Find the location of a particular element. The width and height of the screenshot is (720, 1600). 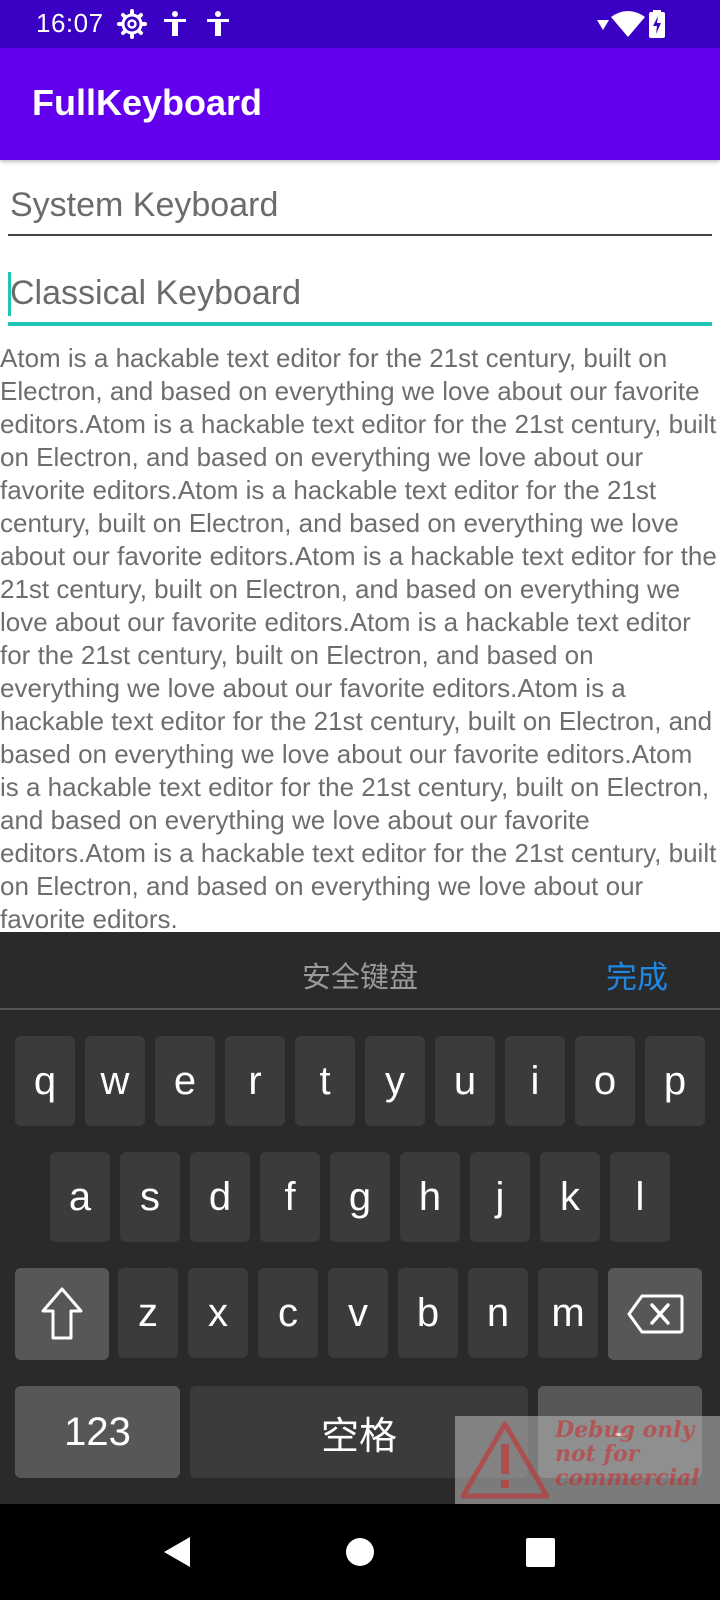

key-s: s is located at coordinates (150, 1197).